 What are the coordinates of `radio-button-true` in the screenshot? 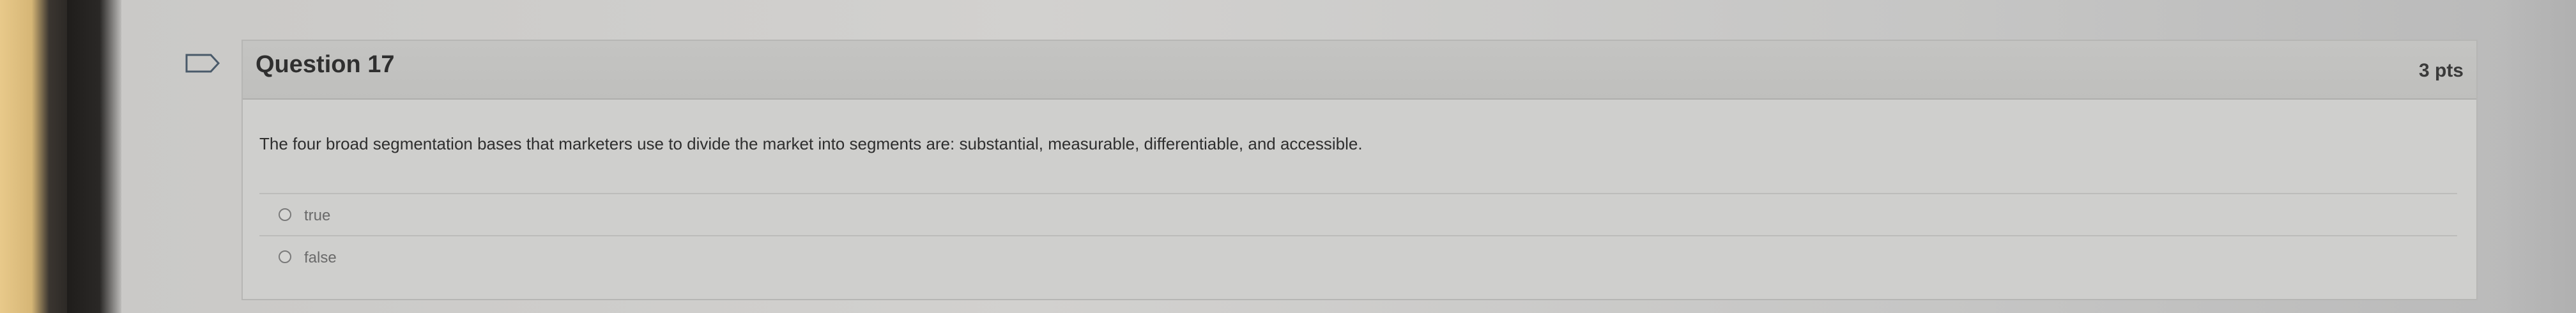 It's located at (285, 214).